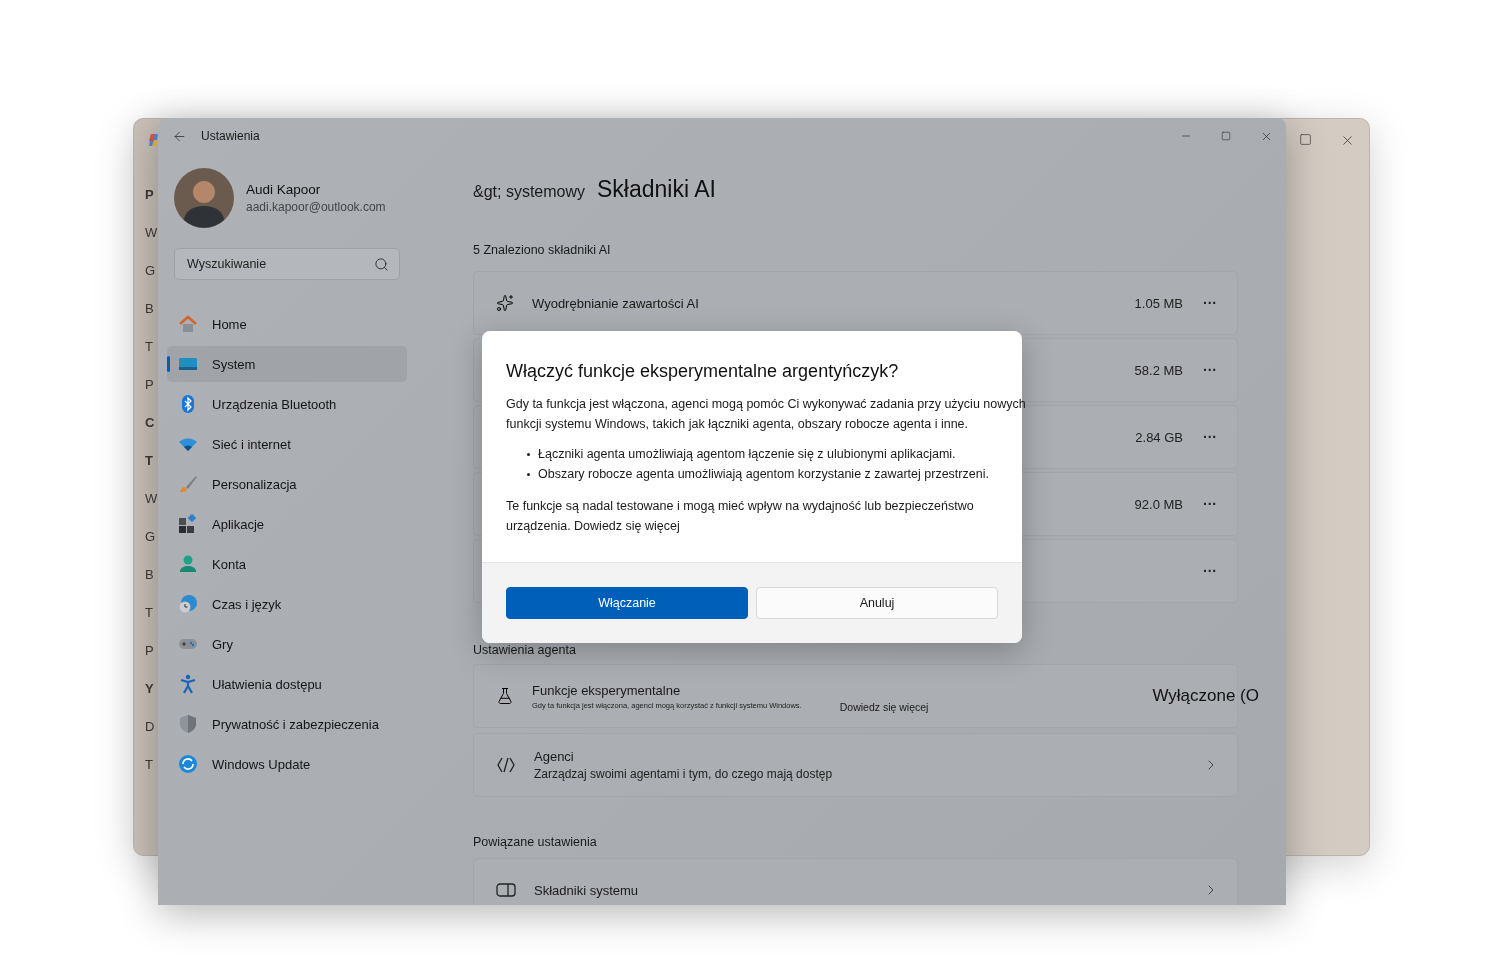 The height and width of the screenshot is (976, 1504). I want to click on sidebar-item: Prywatność i zabezpieczenia, so click(287, 724).